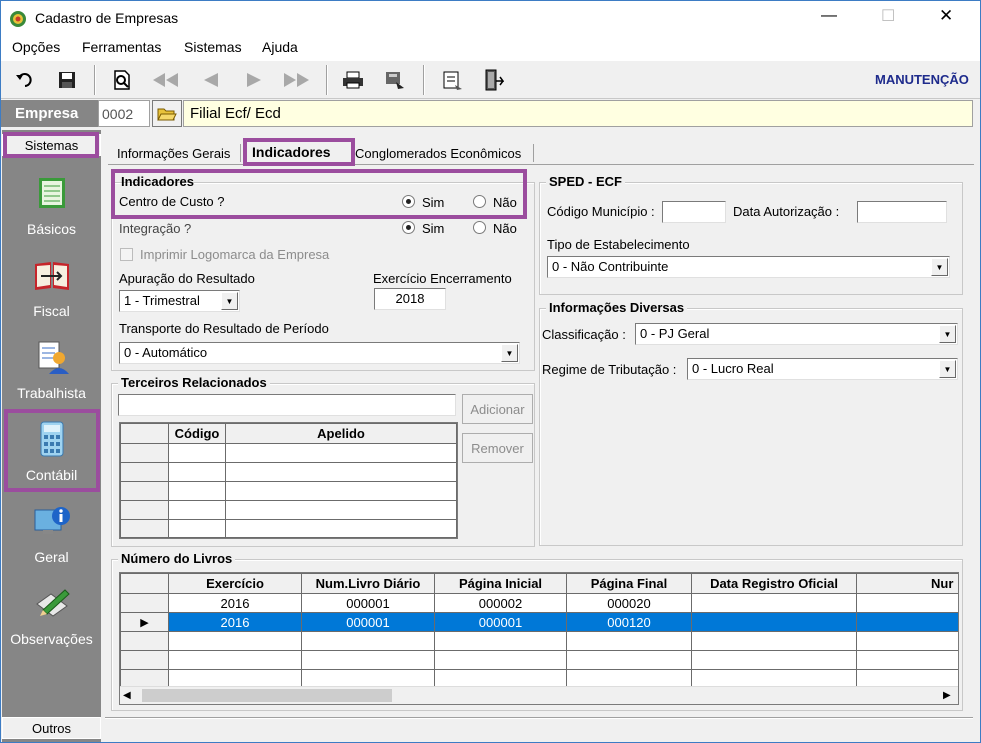 The height and width of the screenshot is (743, 981). I want to click on integracao-label: Integração ?, so click(155, 228).